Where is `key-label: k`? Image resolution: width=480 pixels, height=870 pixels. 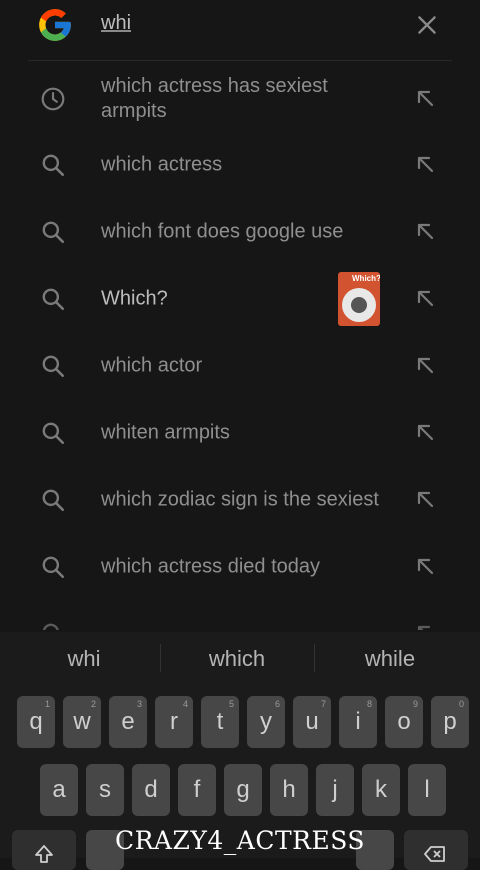
key-label: k is located at coordinates (381, 789).